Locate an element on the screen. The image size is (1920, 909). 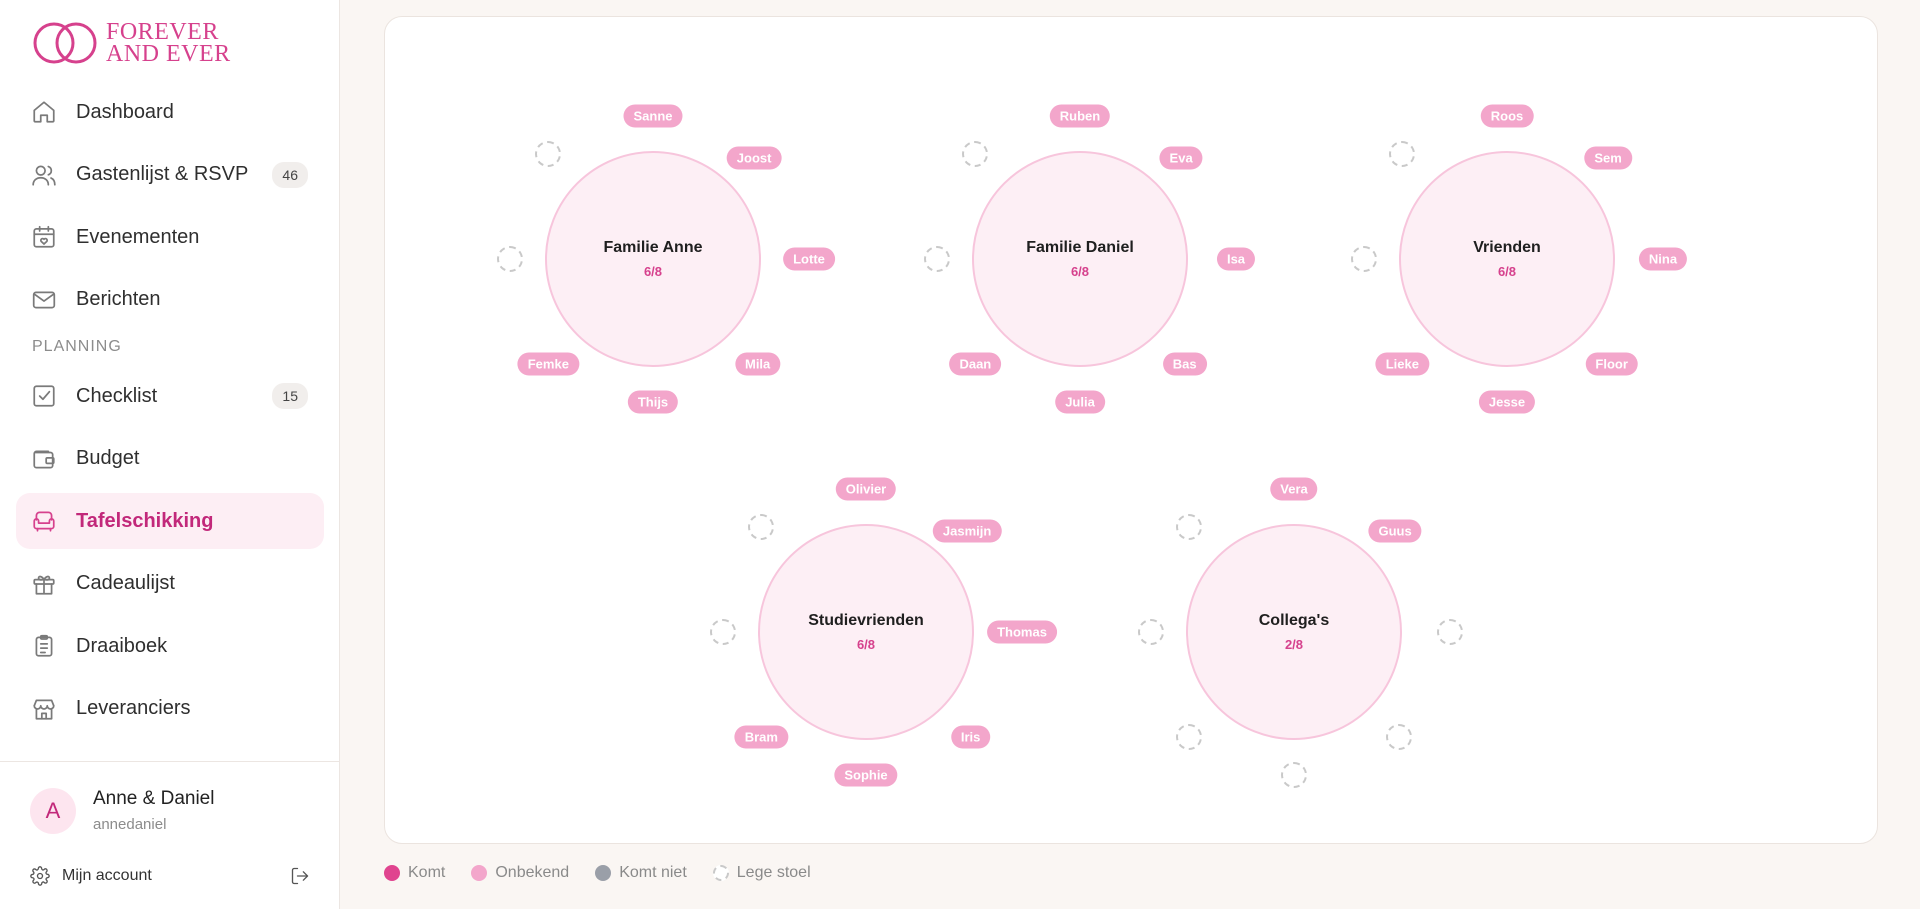
gear-icon is located at coordinates (40, 876).